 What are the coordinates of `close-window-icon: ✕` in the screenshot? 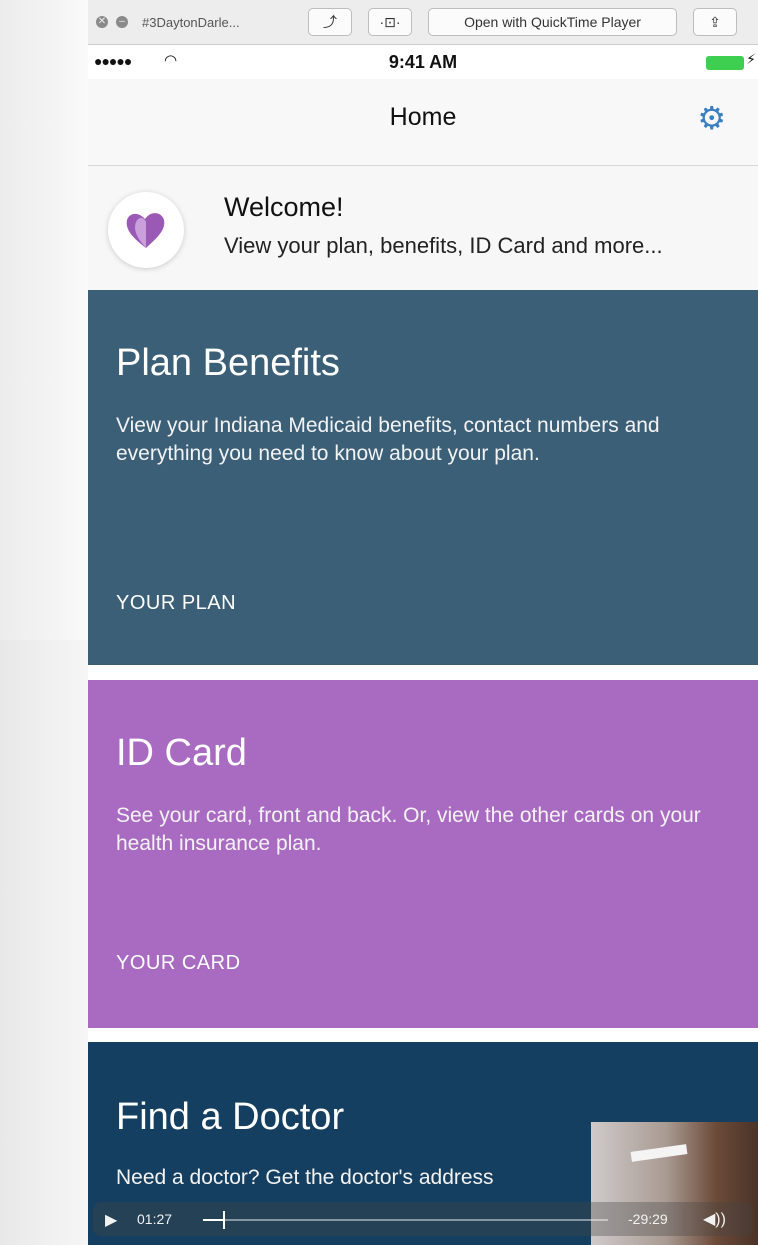 It's located at (102, 22).